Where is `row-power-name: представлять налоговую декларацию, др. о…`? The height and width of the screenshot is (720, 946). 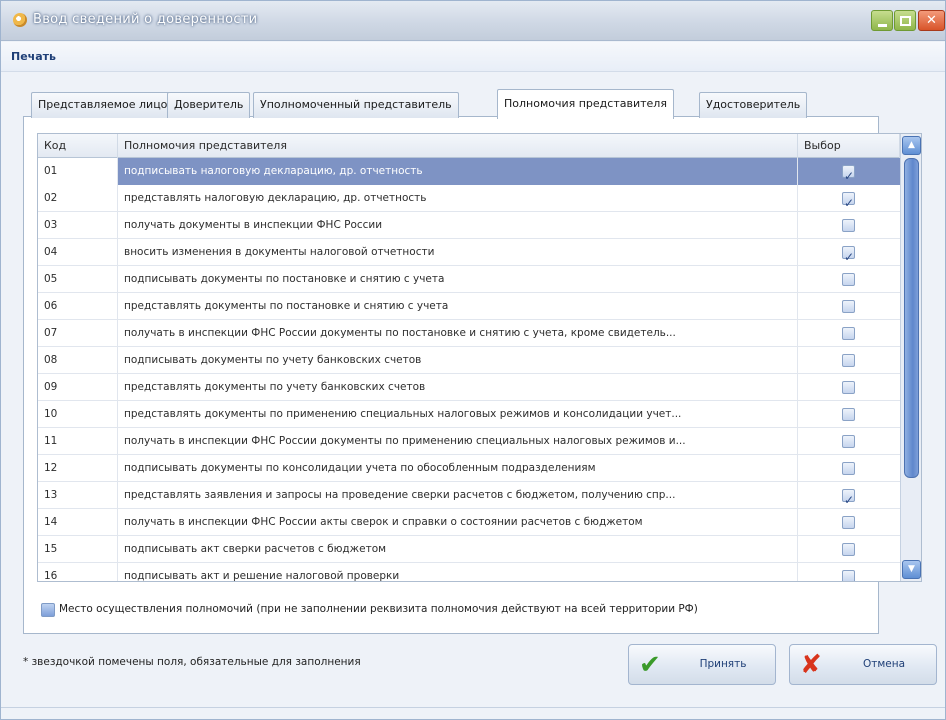 row-power-name: представлять налоговую декларацию, др. о… is located at coordinates (458, 198).